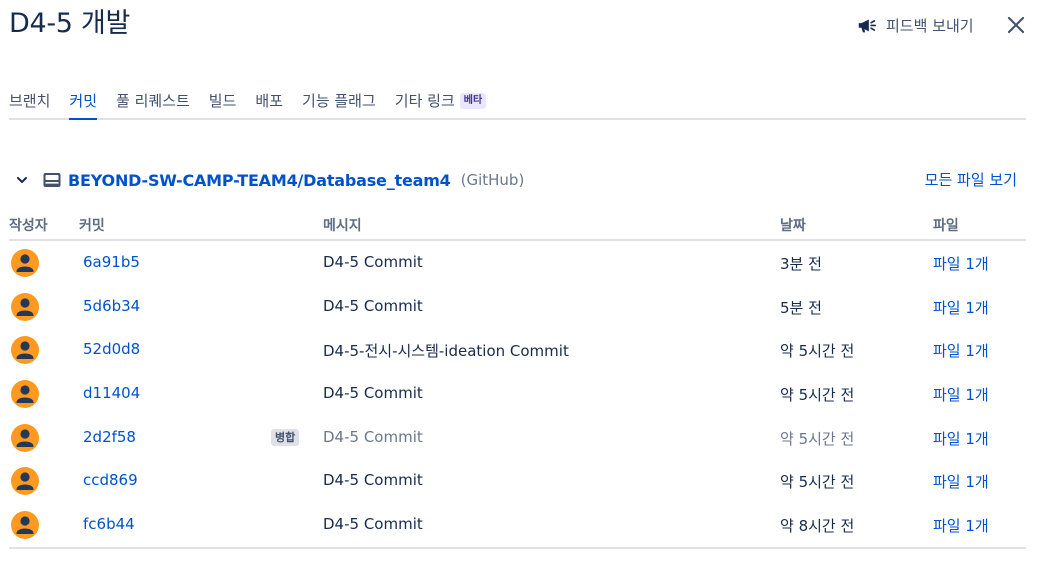 This screenshot has width=1049, height=568. I want to click on tab-label: 빌드, so click(222, 101).